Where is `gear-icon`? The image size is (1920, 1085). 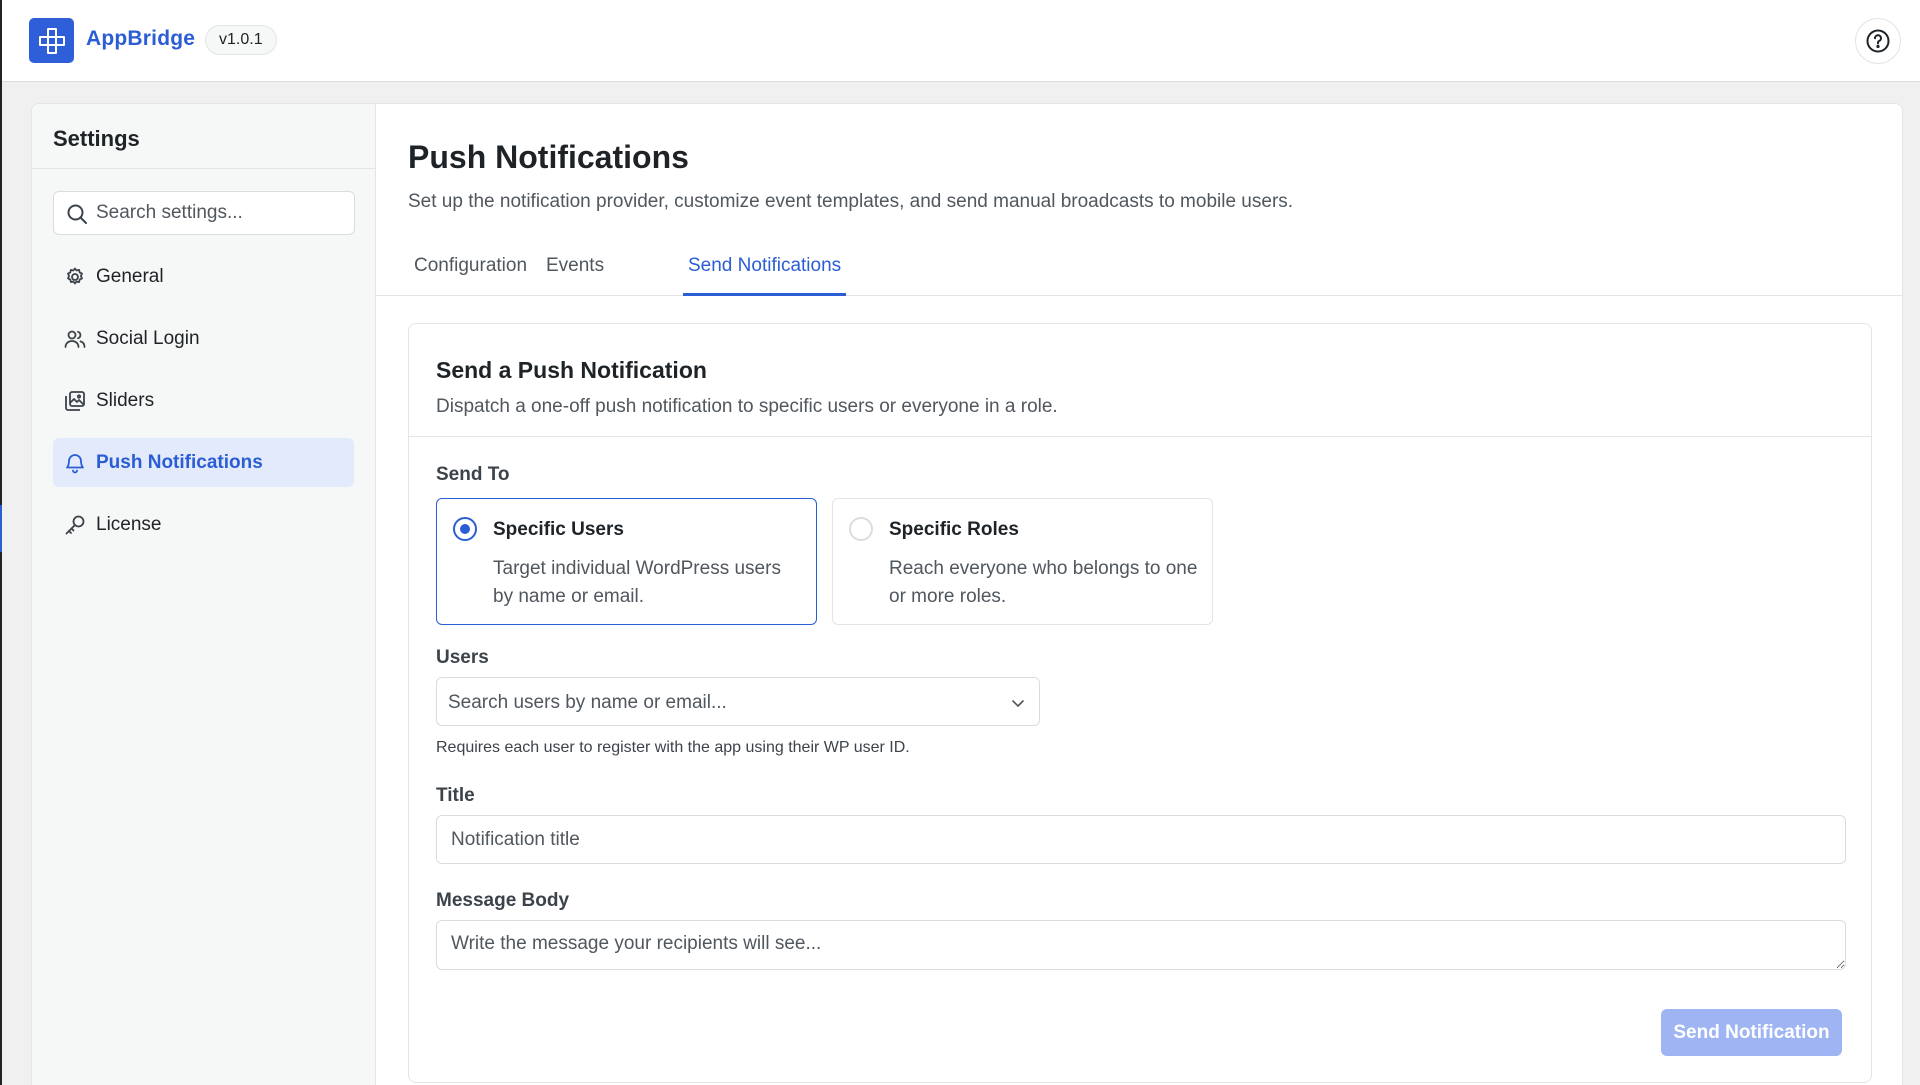 gear-icon is located at coordinates (75, 276).